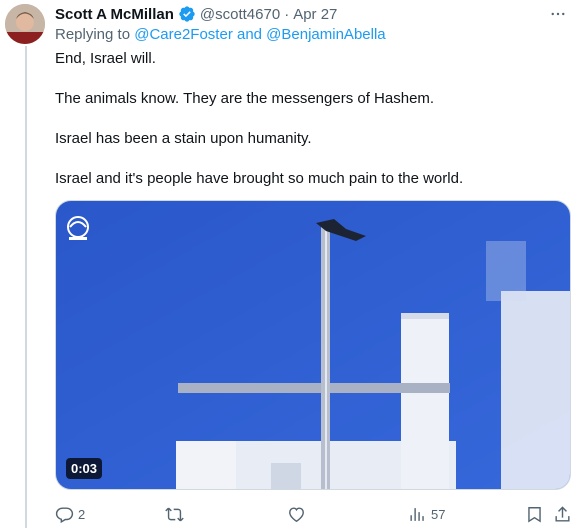 Image resolution: width=578 pixels, height=528 pixels. What do you see at coordinates (315, 14) in the screenshot?
I see `tweet-date: Apr 27` at bounding box center [315, 14].